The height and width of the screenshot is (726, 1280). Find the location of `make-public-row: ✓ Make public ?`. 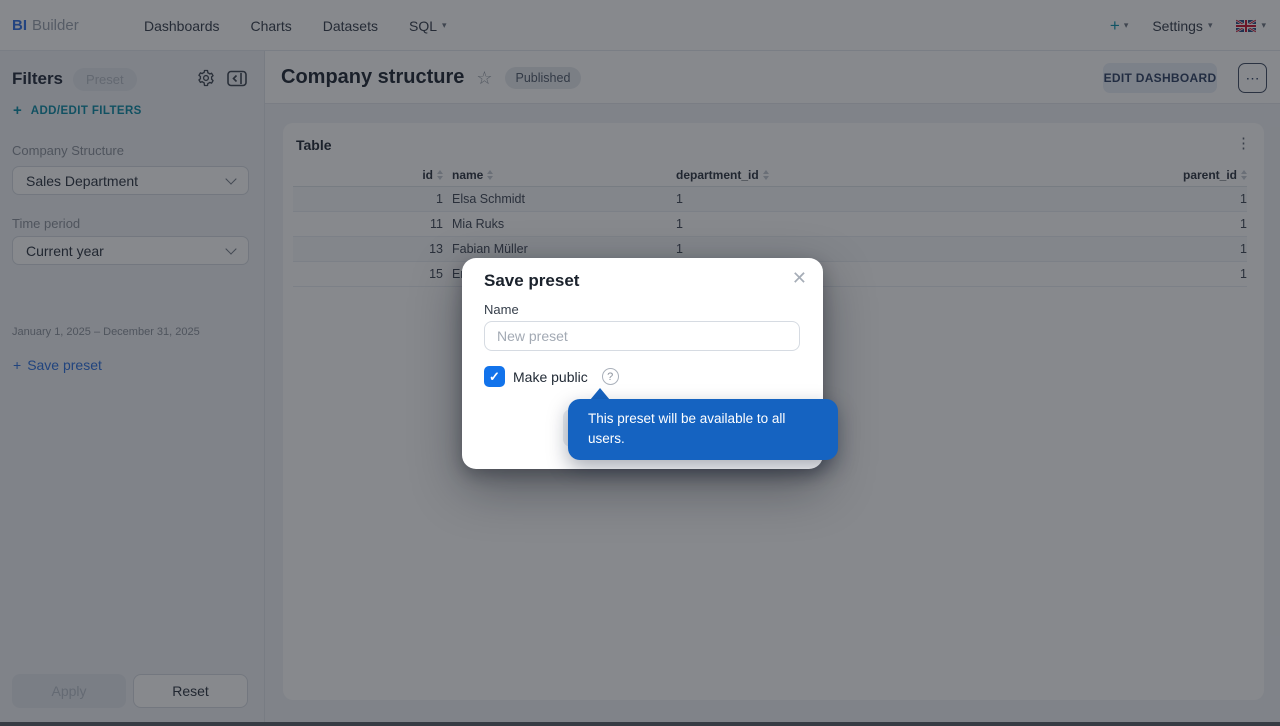

make-public-row: ✓ Make public ? is located at coordinates (551, 376).